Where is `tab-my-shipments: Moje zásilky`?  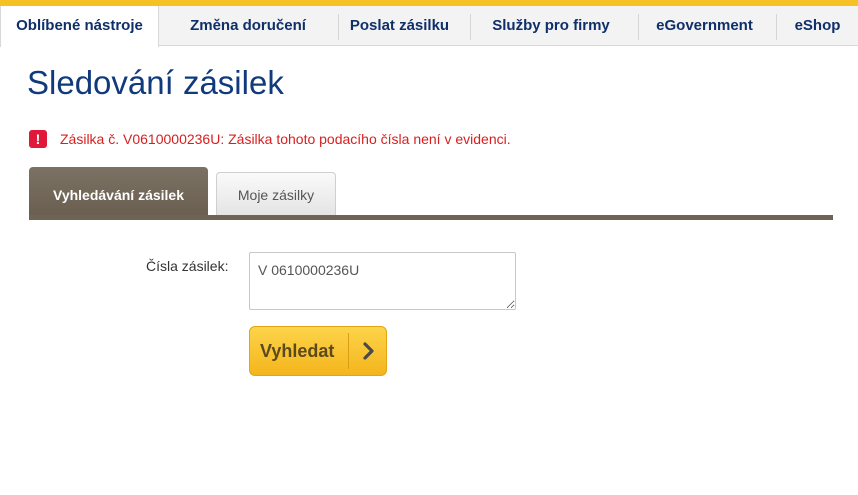 tab-my-shipments: Moje zásilky is located at coordinates (276, 193).